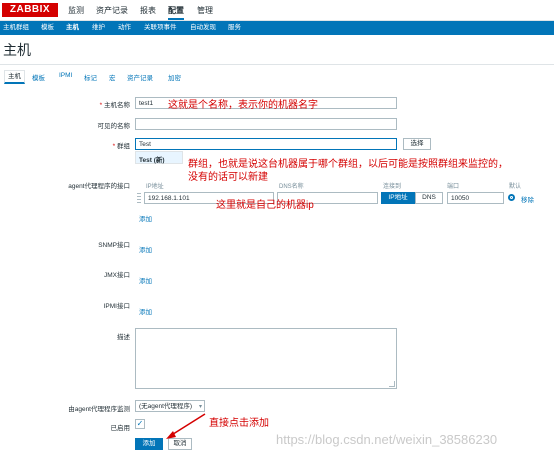 The height and width of the screenshot is (454, 554). What do you see at coordinates (47, 28) in the screenshot?
I see `subnav-templates: 模板` at bounding box center [47, 28].